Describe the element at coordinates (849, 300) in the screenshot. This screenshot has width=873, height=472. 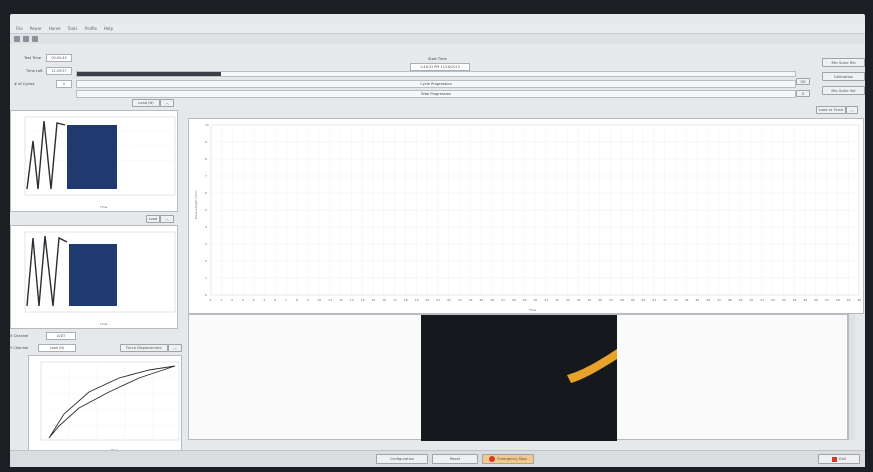
I see `main-x-tick: 59` at that location.